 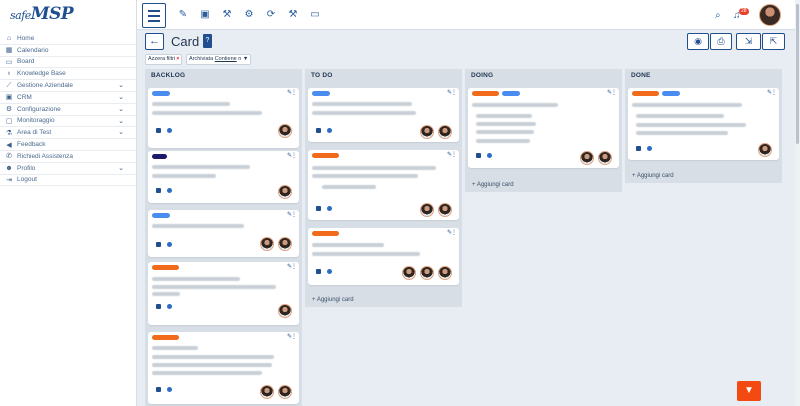 What do you see at coordinates (9, 51) in the screenshot?
I see `calendar-icon: ▦` at bounding box center [9, 51].